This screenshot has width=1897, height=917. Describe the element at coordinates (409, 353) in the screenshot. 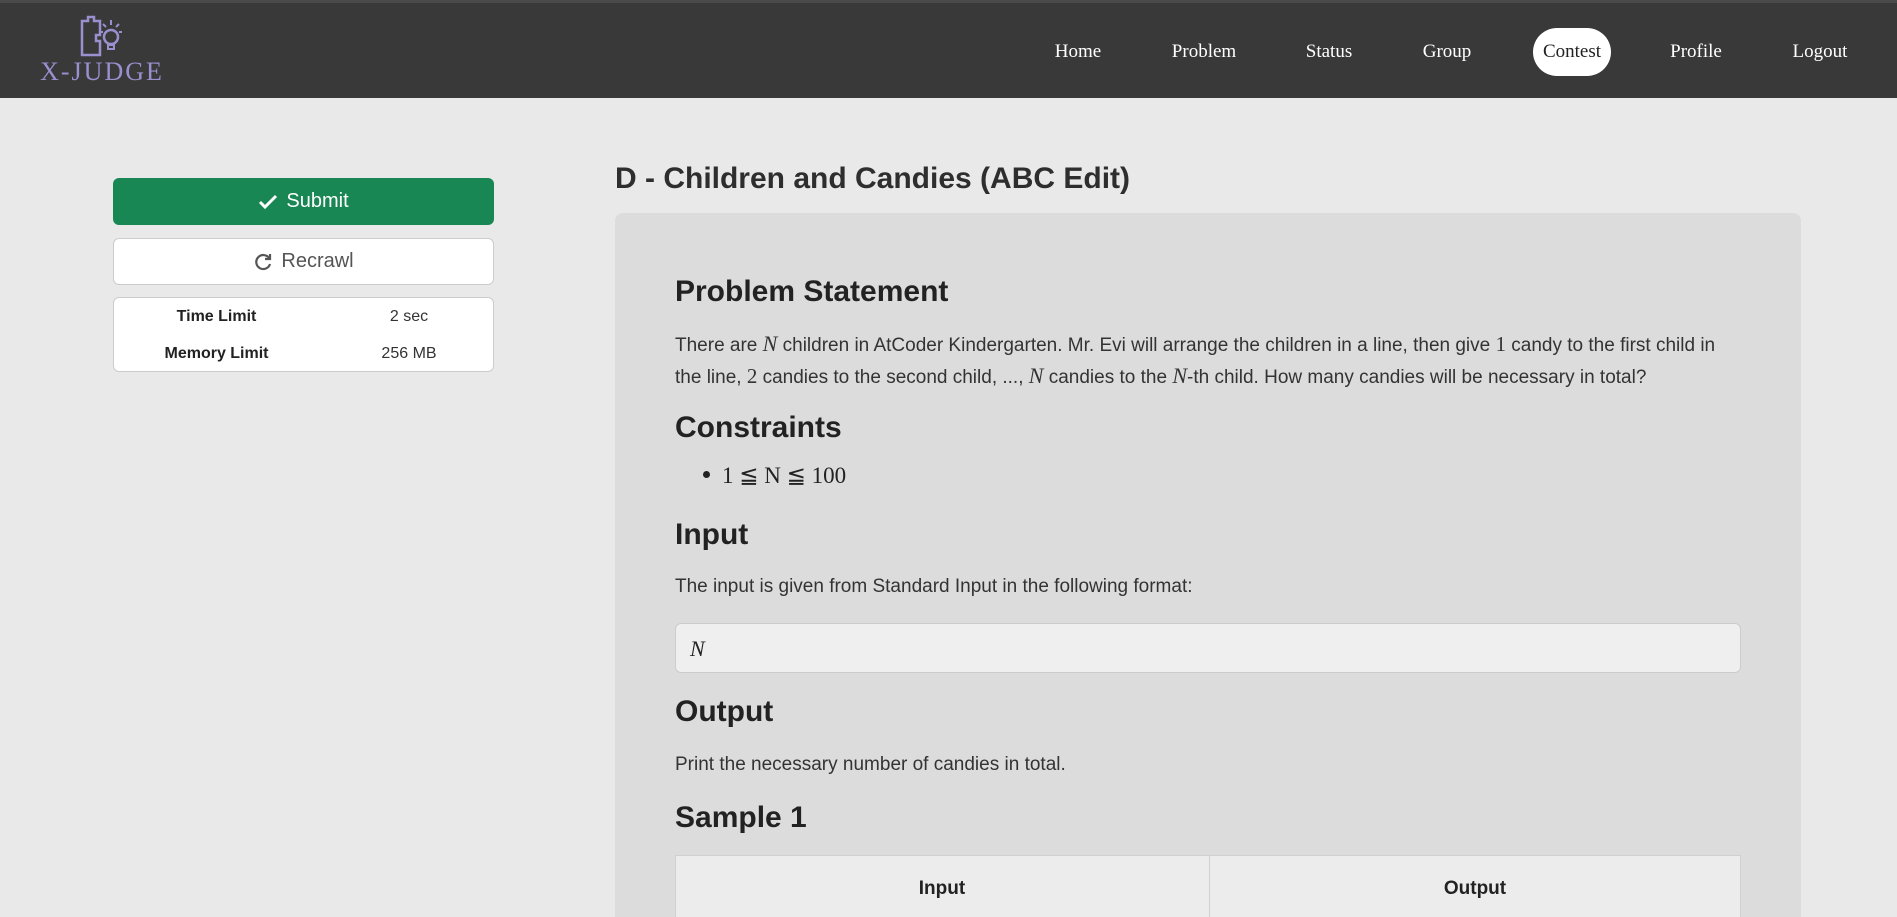

I see `memory-limit-value: 256 MB` at that location.